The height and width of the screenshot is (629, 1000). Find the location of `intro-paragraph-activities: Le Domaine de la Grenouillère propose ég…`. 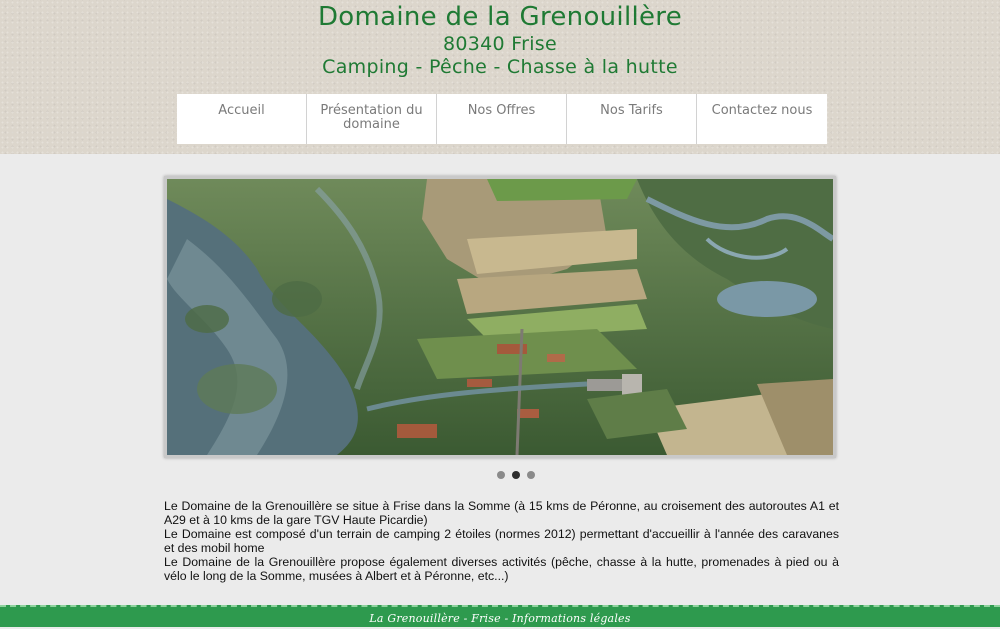

intro-paragraph-activities: Le Domaine de la Grenouillère propose ég… is located at coordinates (501, 569).